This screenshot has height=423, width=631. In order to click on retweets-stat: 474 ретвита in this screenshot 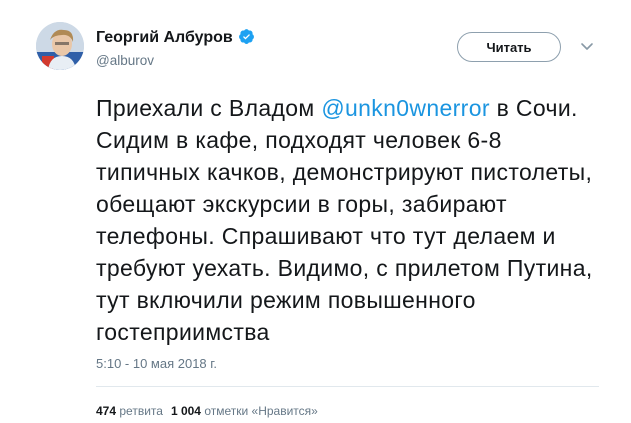, I will do `click(129, 411)`.